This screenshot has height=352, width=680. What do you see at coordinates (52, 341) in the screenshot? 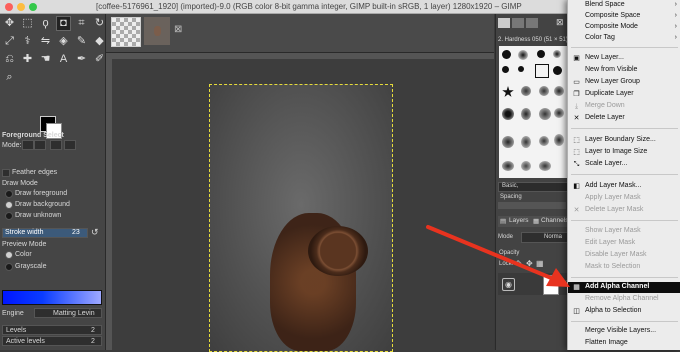
I see `active-levels-spinner: Active levels 2` at bounding box center [52, 341].